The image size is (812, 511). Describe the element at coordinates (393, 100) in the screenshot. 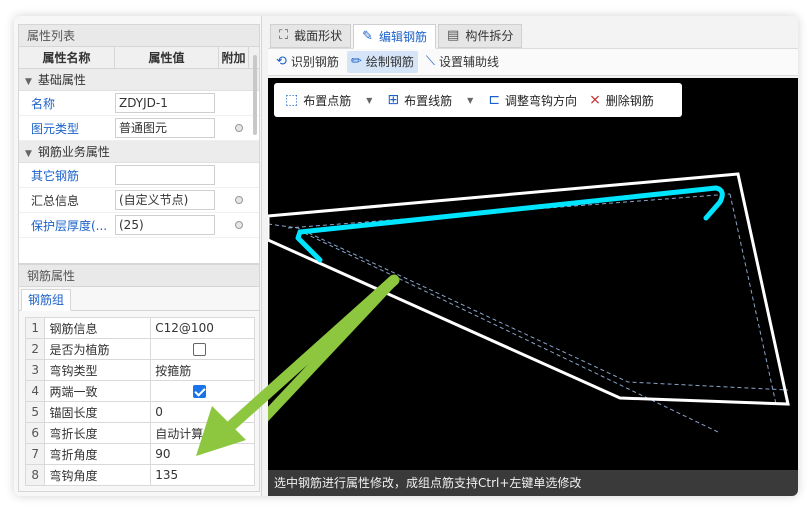

I see `line-rebar-icon: ⊞` at that location.